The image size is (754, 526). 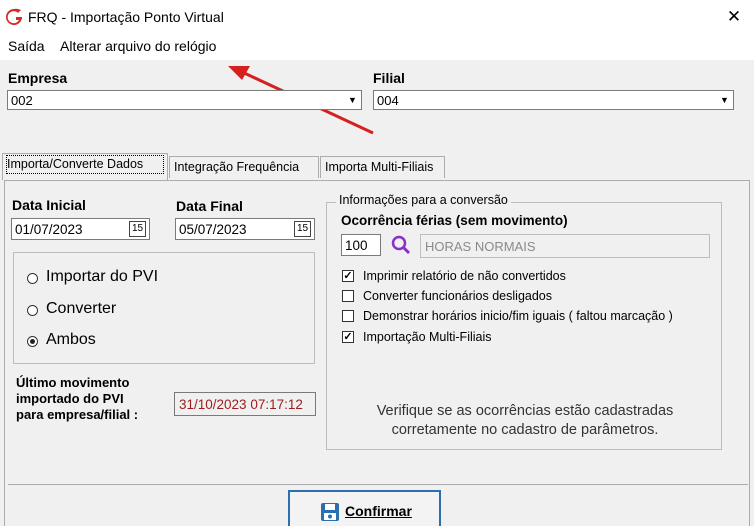 What do you see at coordinates (241, 404) in the screenshot?
I see `ultimo-movimento-value: 31/10/2023 07:17:12` at bounding box center [241, 404].